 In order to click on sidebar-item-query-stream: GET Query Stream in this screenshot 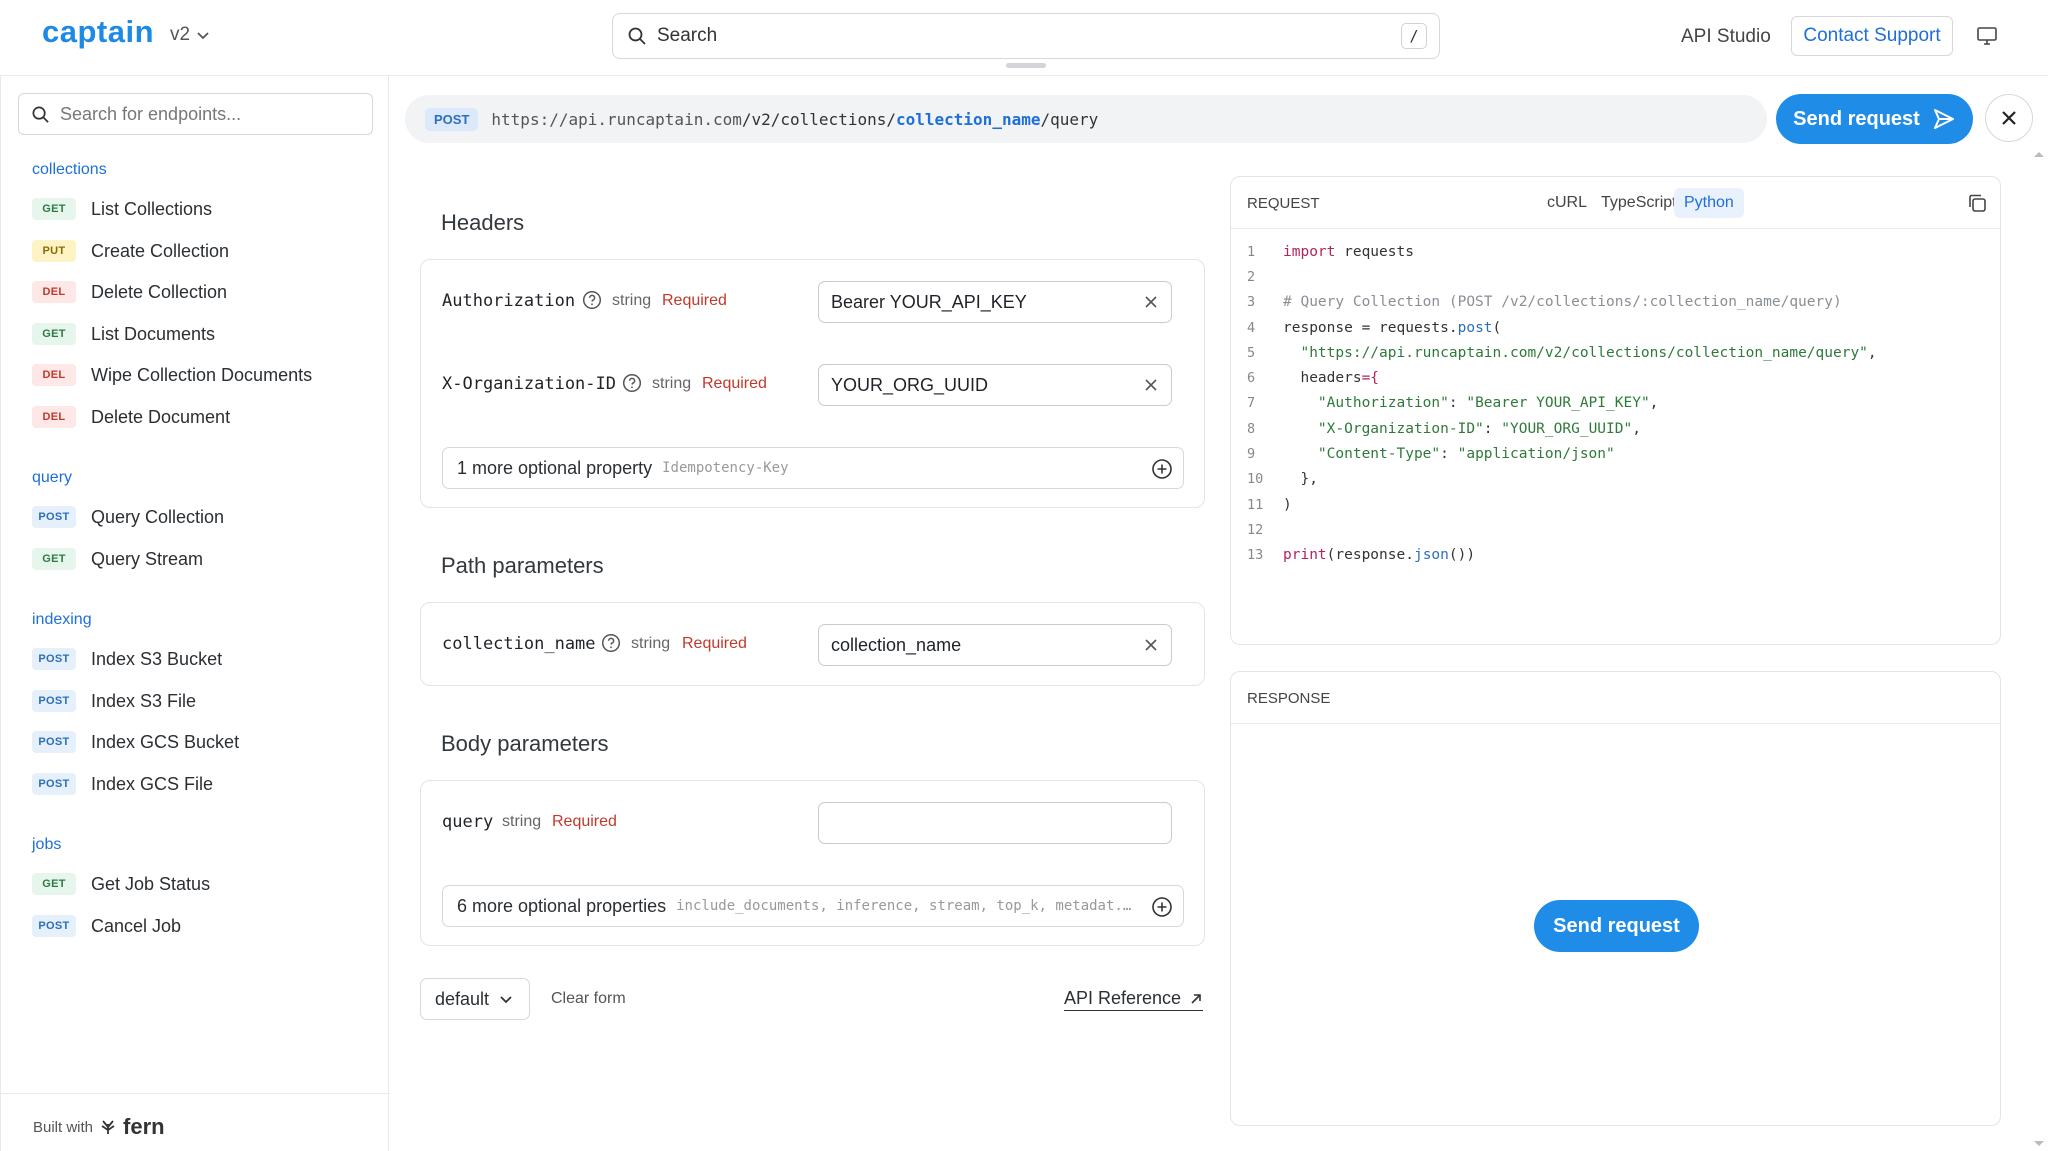, I will do `click(117, 559)`.